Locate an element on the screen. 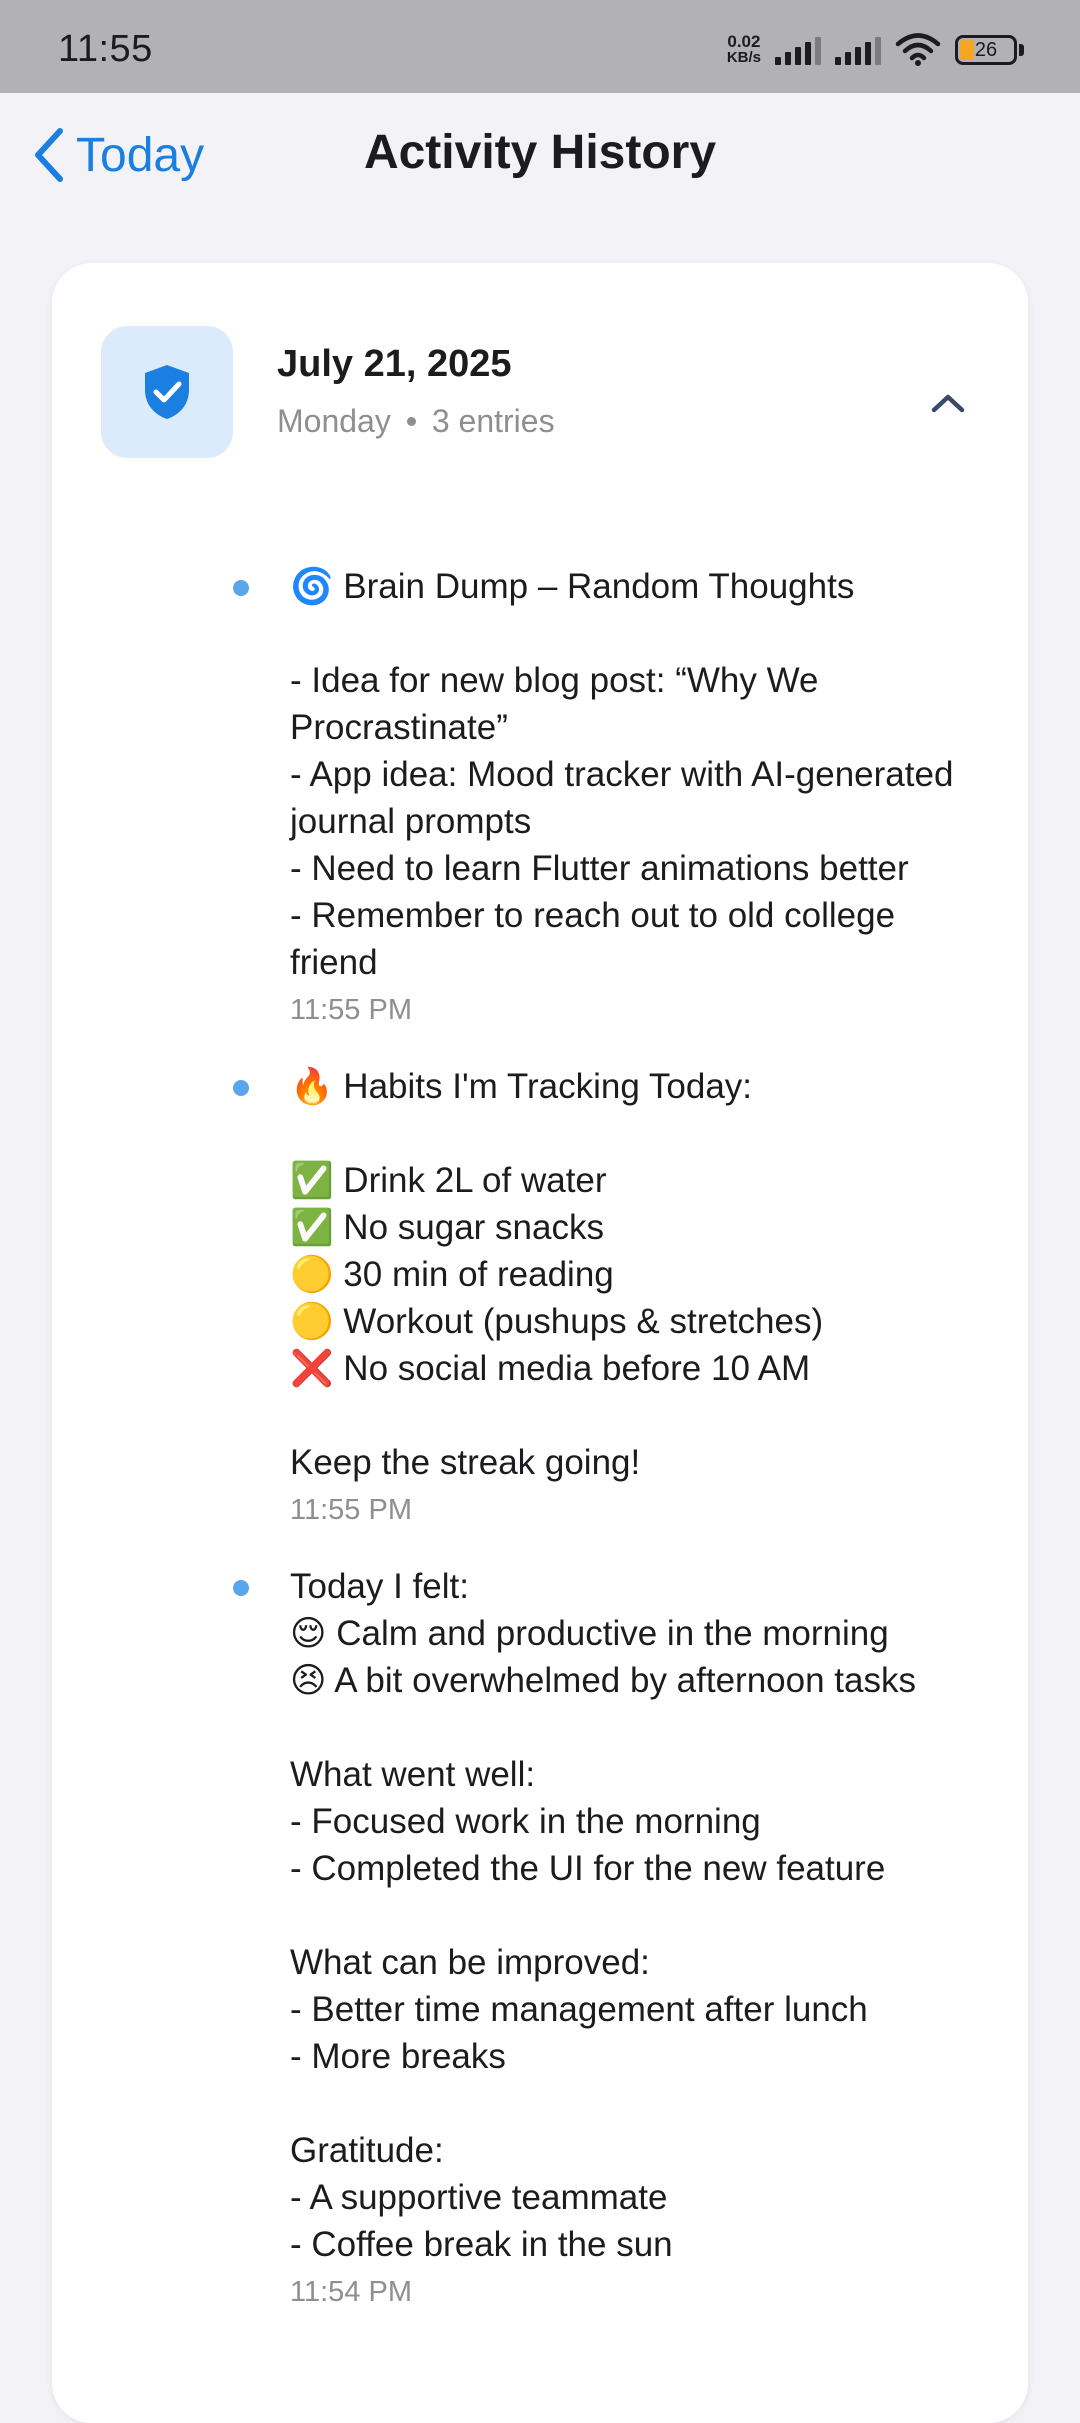  entry-count: 3 entries is located at coordinates (493, 421).